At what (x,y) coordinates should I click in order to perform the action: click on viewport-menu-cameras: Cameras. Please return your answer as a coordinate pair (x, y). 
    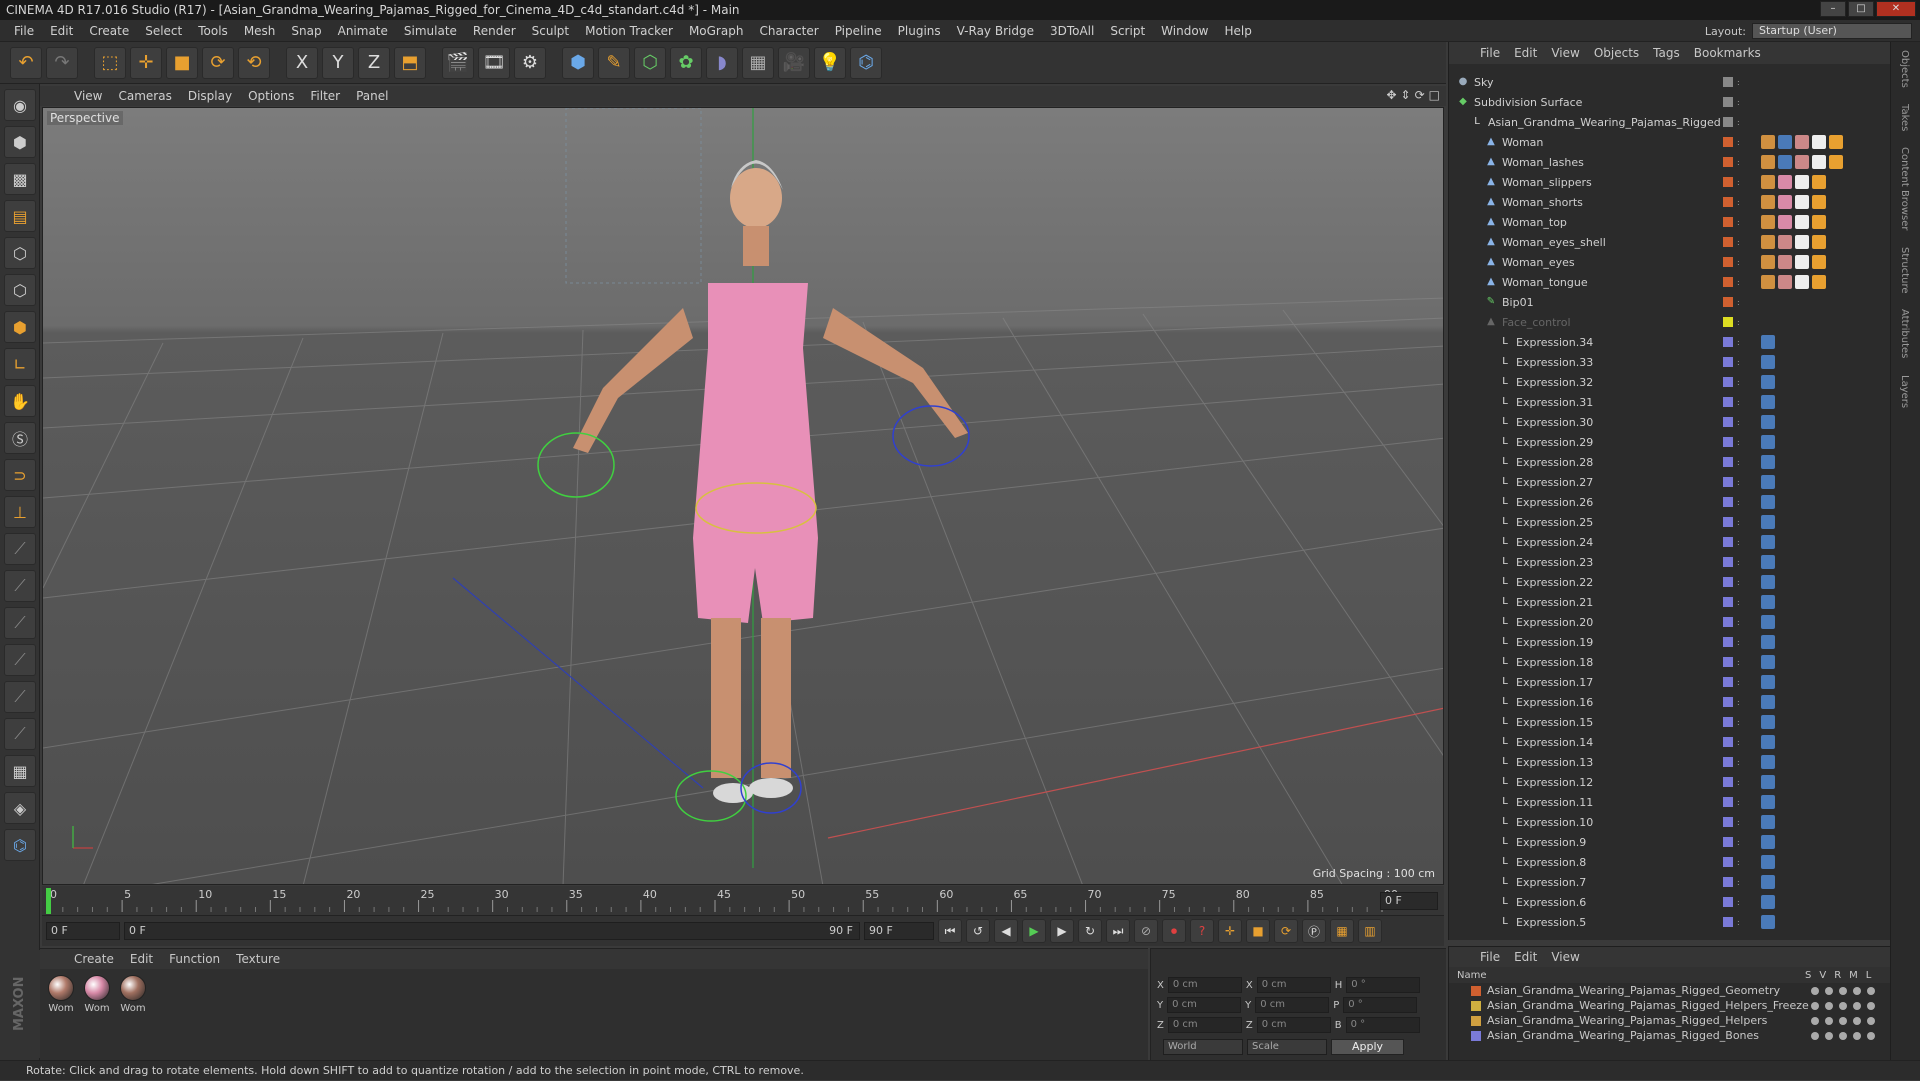
    Looking at the image, I should click on (144, 96).